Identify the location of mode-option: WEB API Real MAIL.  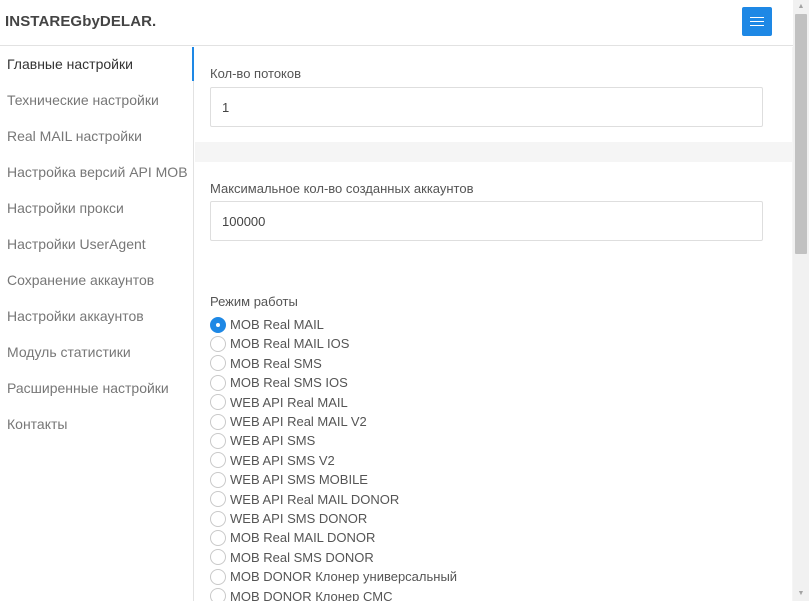
(279, 402).